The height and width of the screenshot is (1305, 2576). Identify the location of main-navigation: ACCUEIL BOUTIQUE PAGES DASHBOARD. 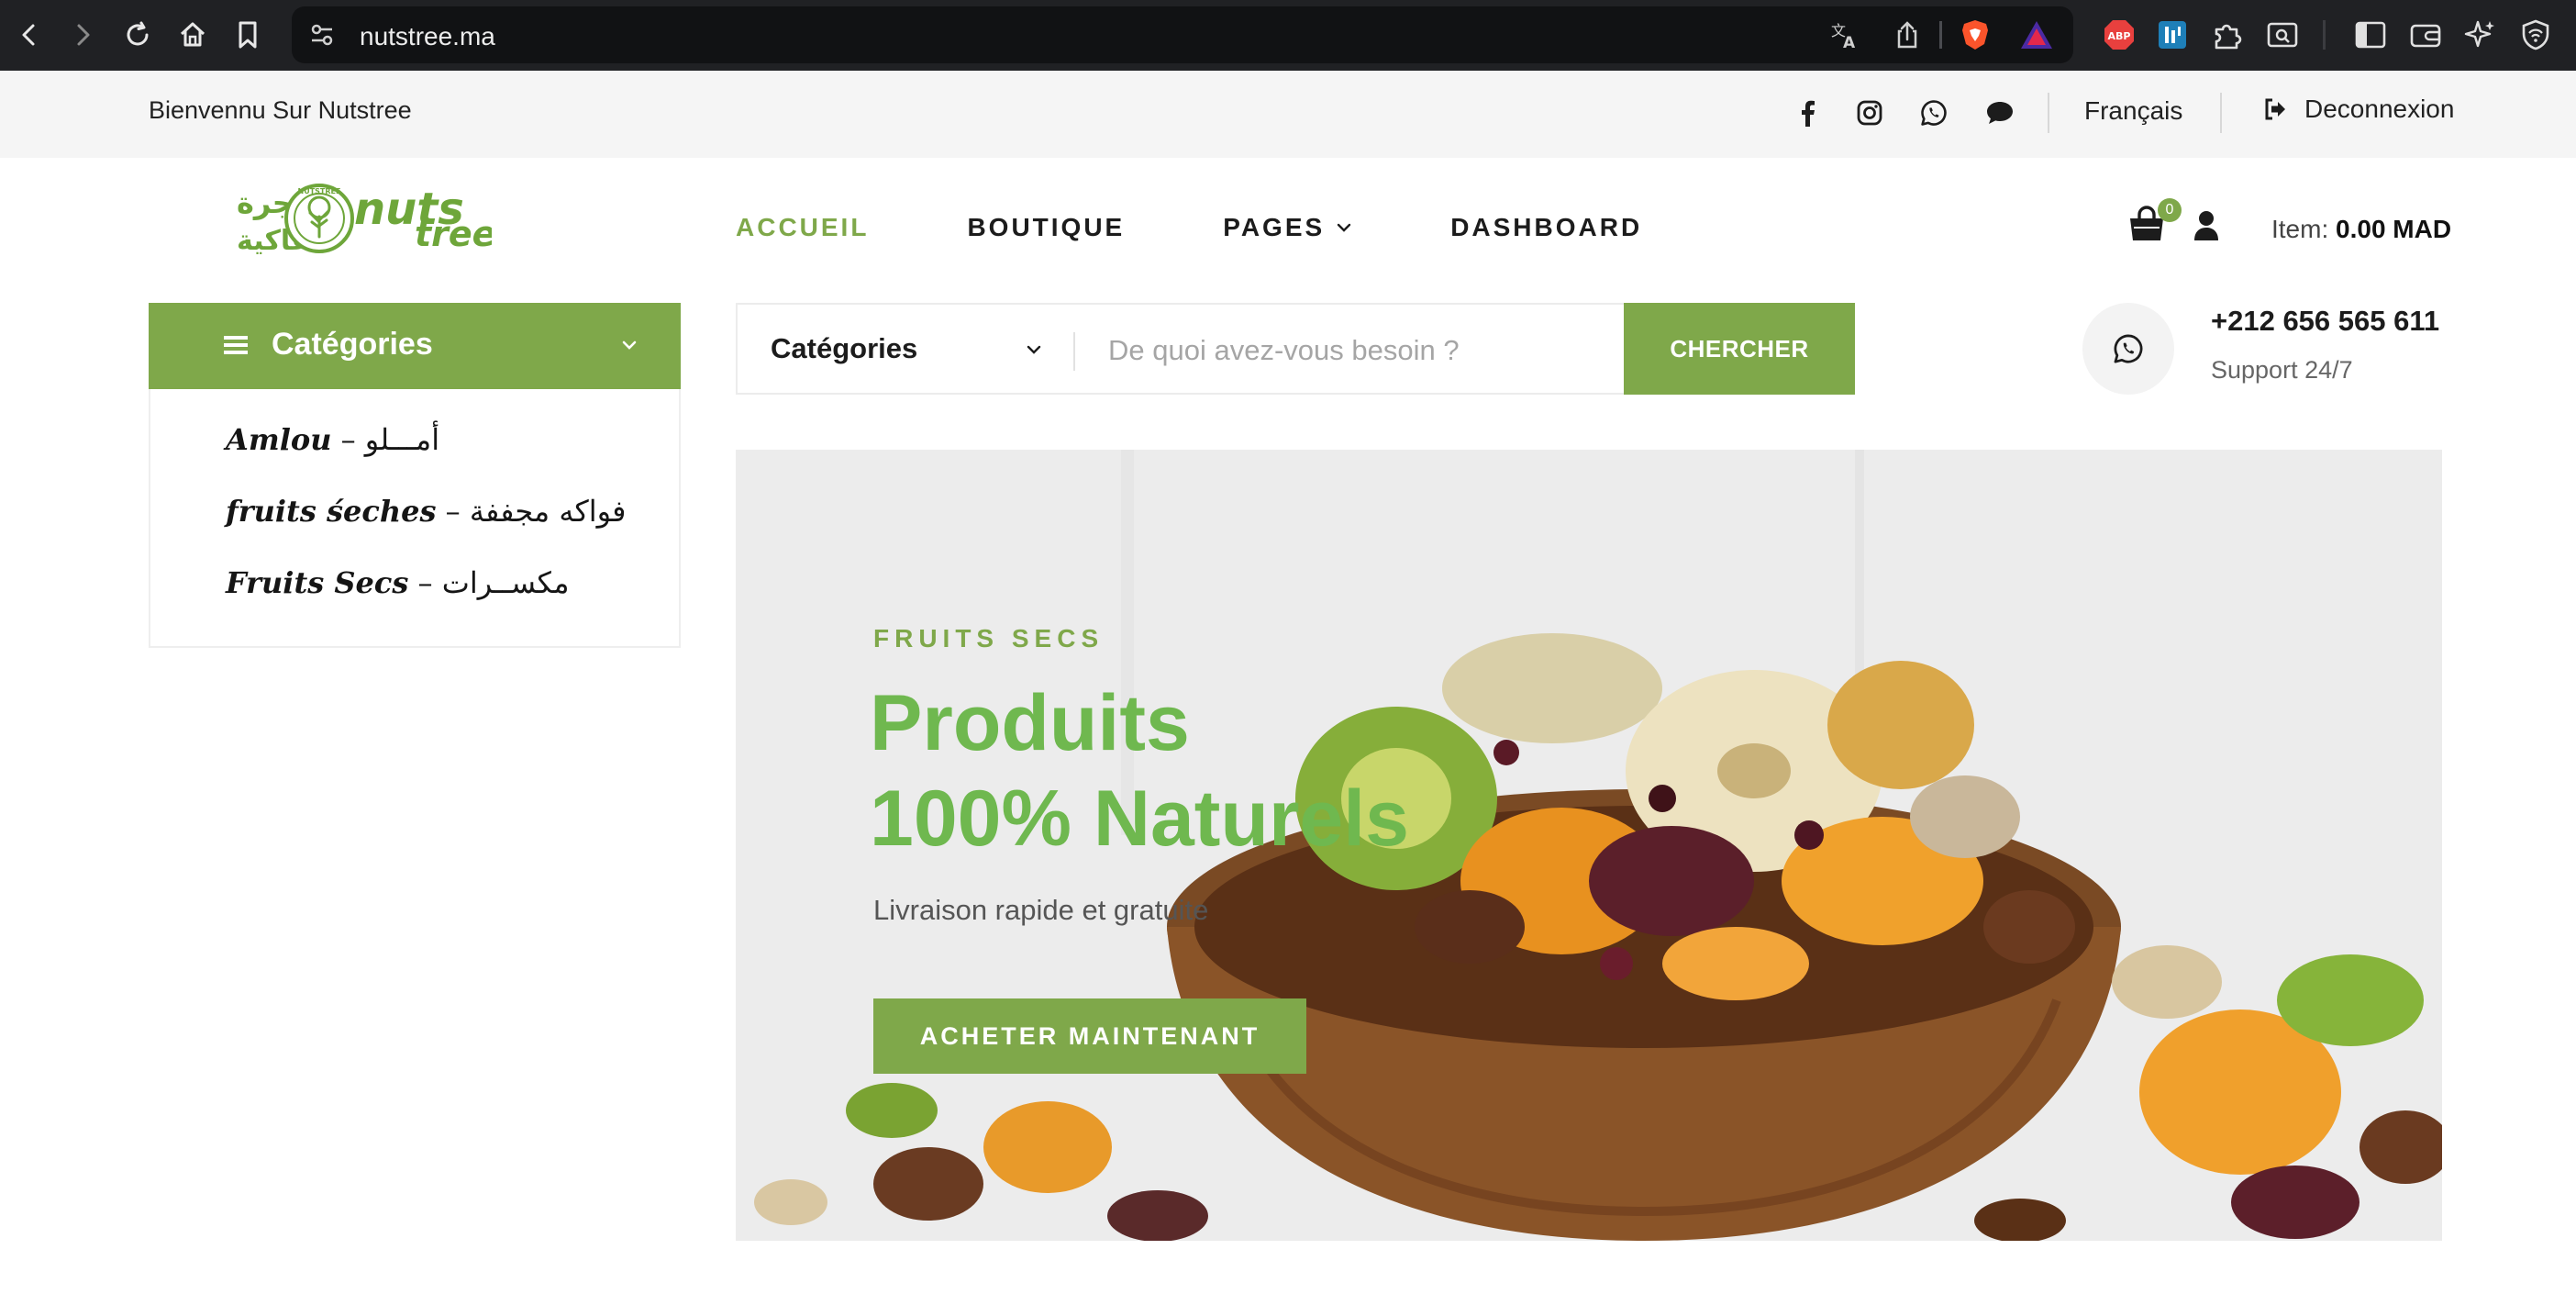
(1238, 227).